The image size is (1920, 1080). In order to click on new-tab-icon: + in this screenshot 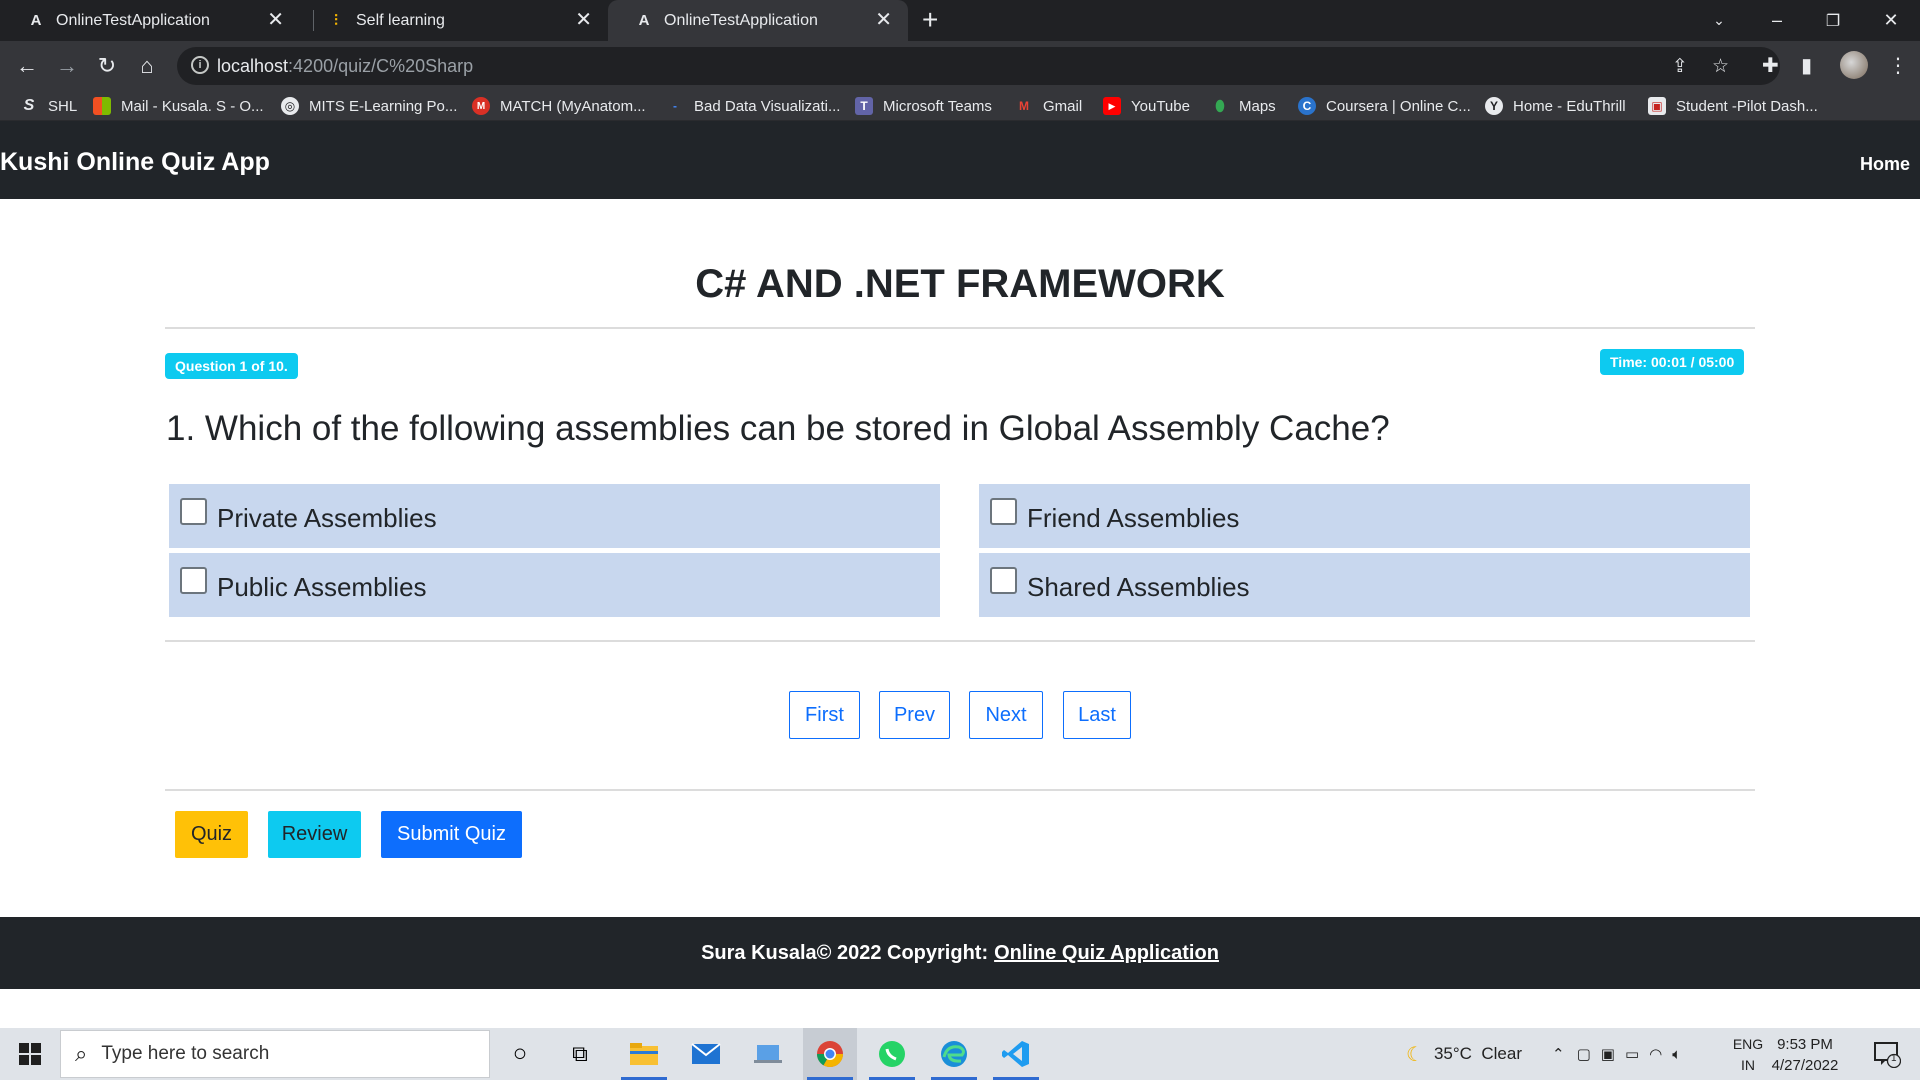, I will do `click(930, 20)`.